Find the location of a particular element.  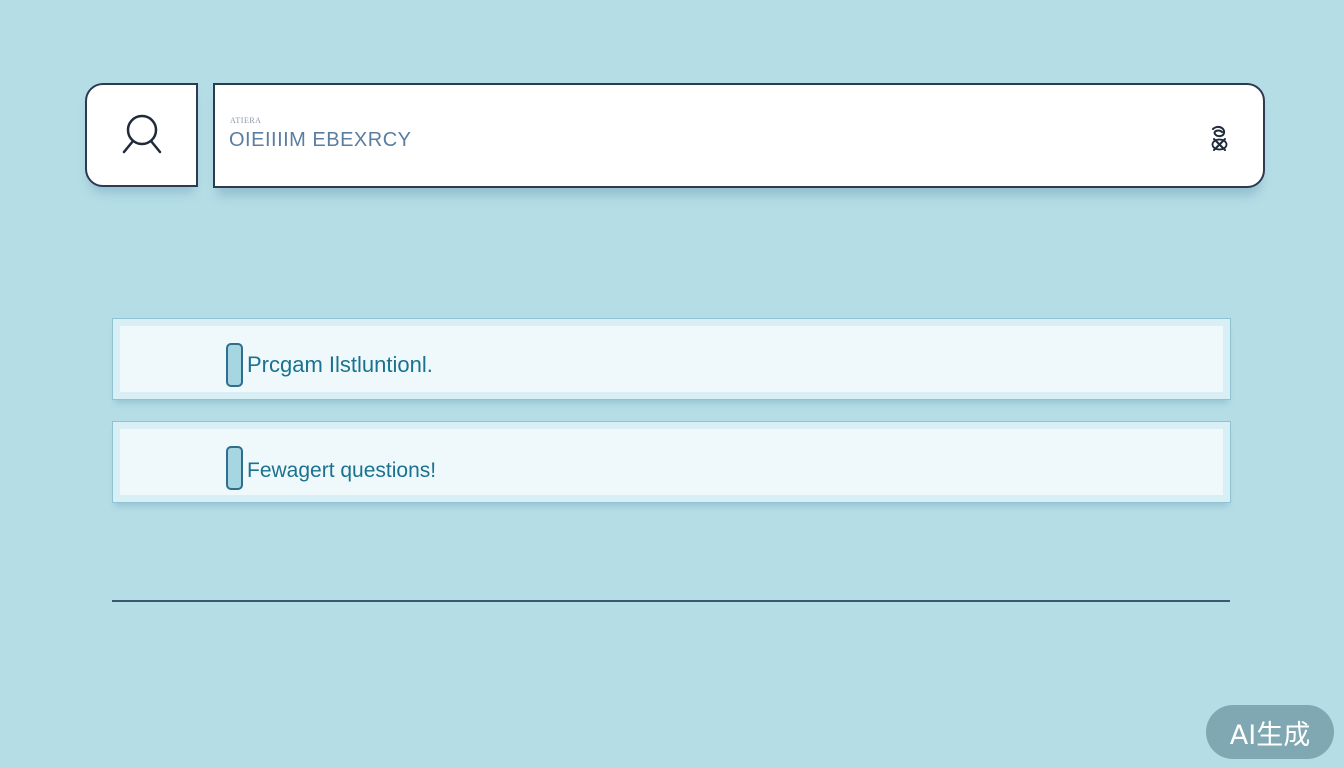

divider is located at coordinates (671, 601).